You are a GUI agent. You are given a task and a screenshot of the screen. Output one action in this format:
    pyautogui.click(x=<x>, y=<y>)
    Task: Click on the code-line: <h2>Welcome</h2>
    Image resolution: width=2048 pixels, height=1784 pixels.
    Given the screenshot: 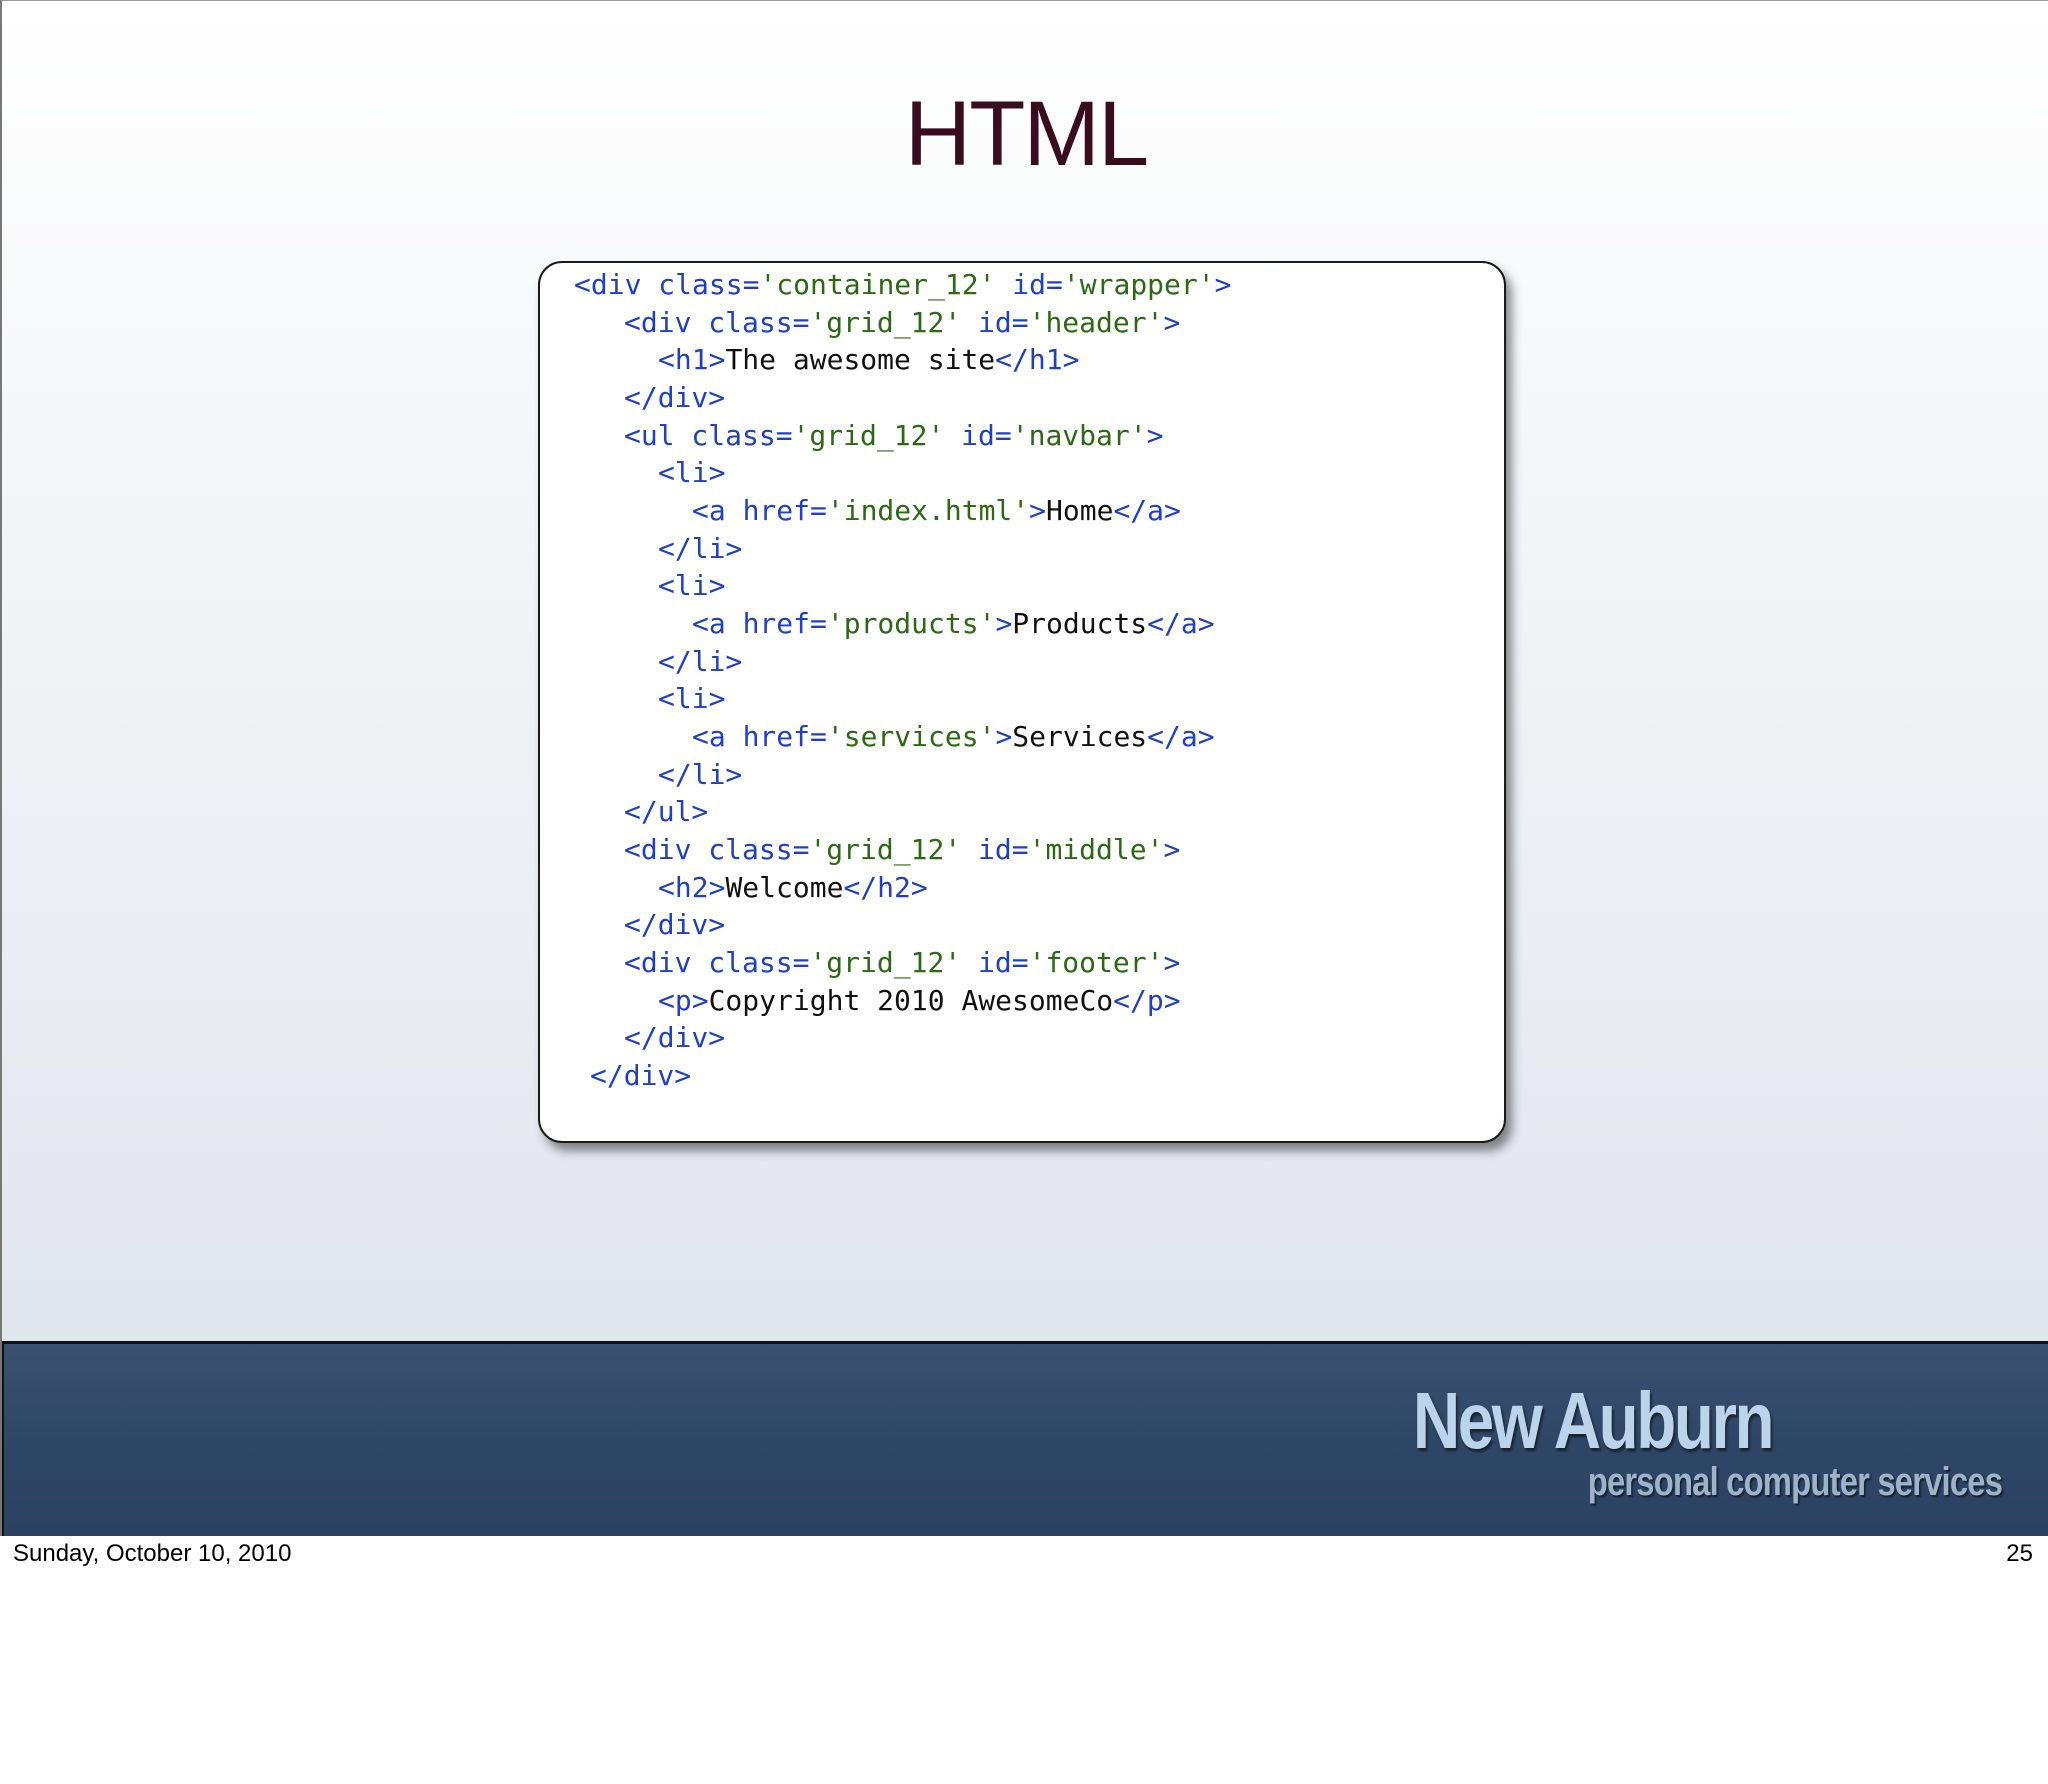 What is the action you would take?
    pyautogui.click(x=793, y=888)
    